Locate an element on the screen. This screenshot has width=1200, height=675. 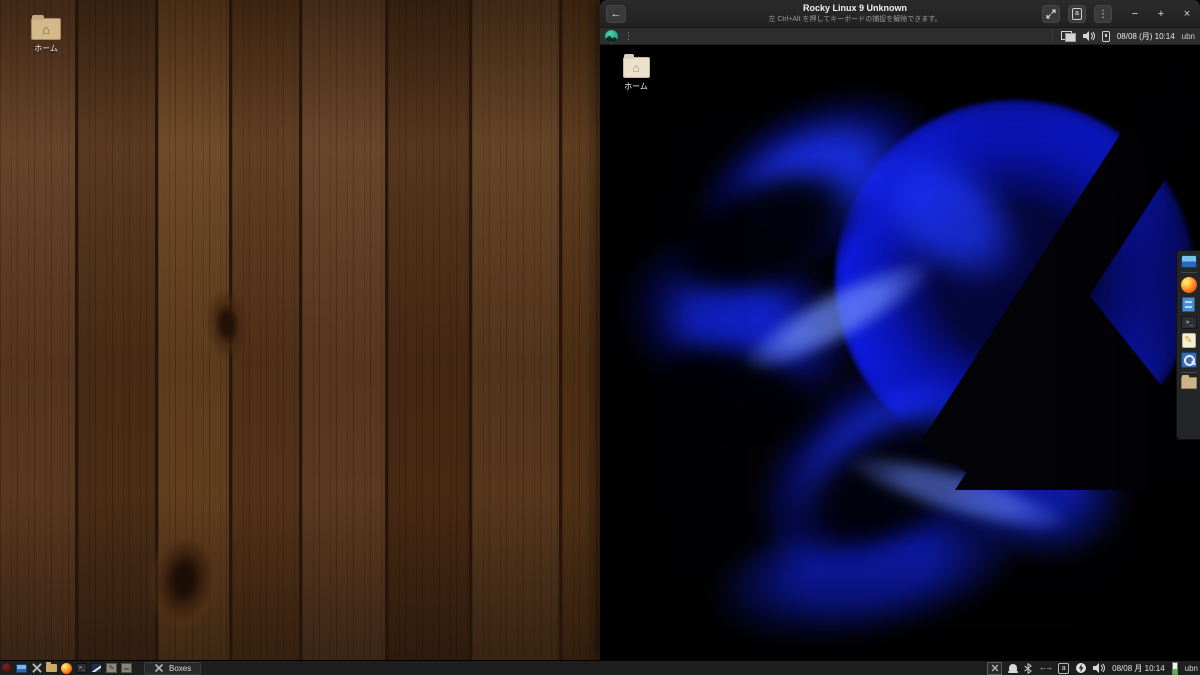
file-manager-icon is located at coordinates (1188, 304).